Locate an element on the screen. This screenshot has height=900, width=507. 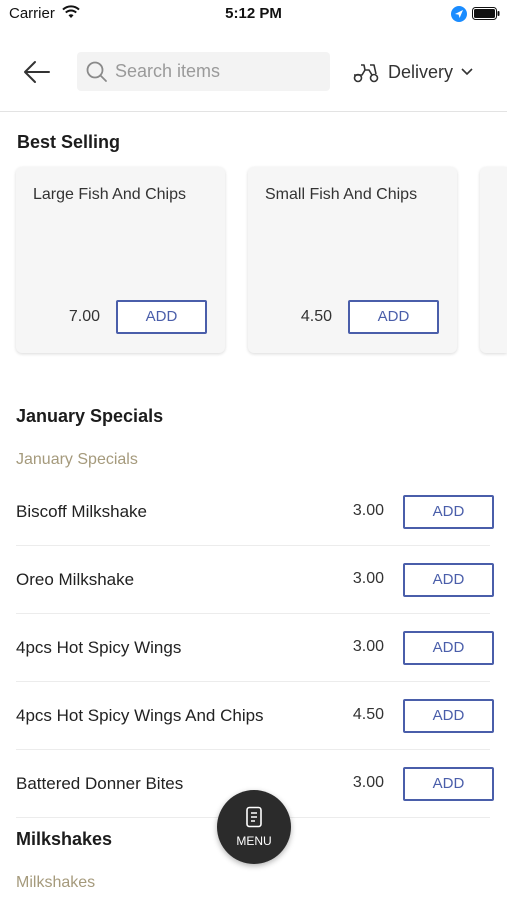
header: Delivery is located at coordinates (253, 76).